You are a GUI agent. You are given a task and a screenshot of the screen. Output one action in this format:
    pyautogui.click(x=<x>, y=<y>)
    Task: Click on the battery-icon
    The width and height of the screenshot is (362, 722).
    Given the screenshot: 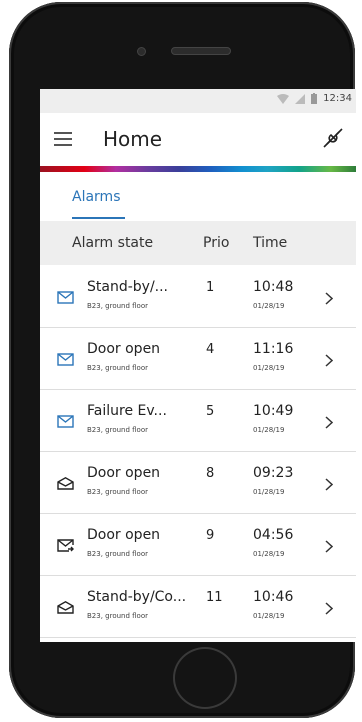 What is the action you would take?
    pyautogui.click(x=314, y=98)
    